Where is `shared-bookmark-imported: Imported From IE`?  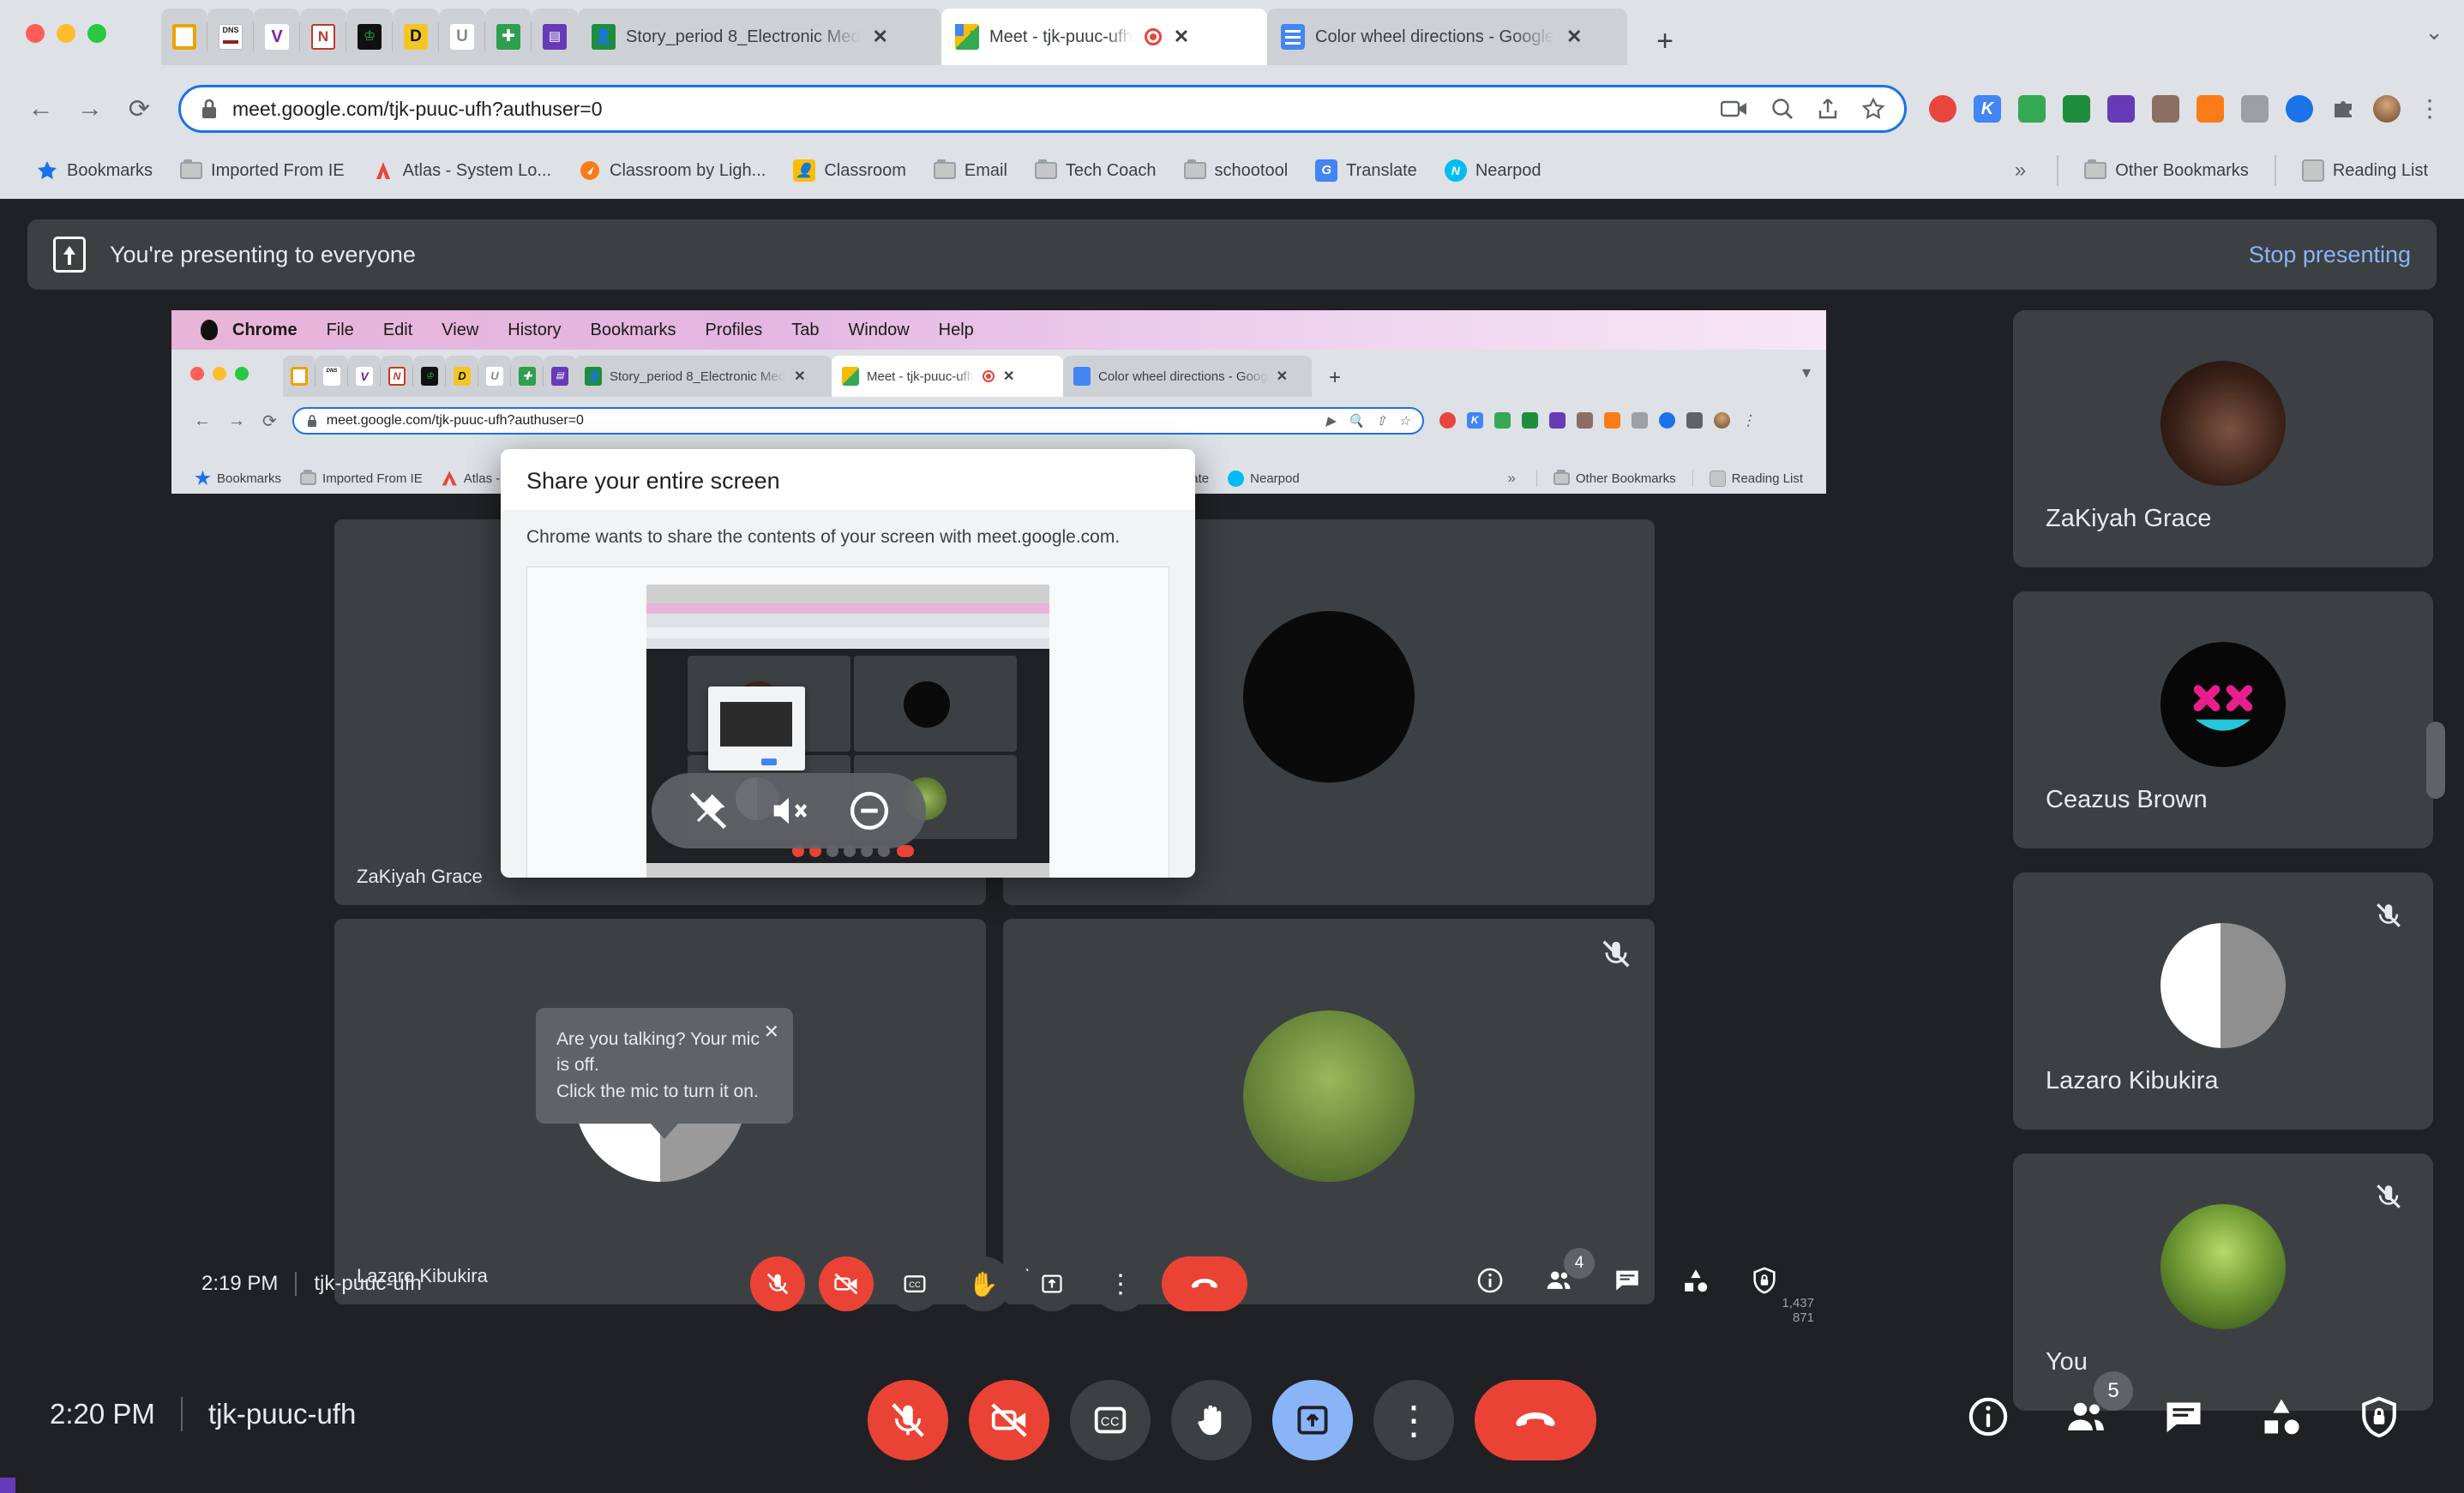 shared-bookmark-imported: Imported From IE is located at coordinates (361, 477).